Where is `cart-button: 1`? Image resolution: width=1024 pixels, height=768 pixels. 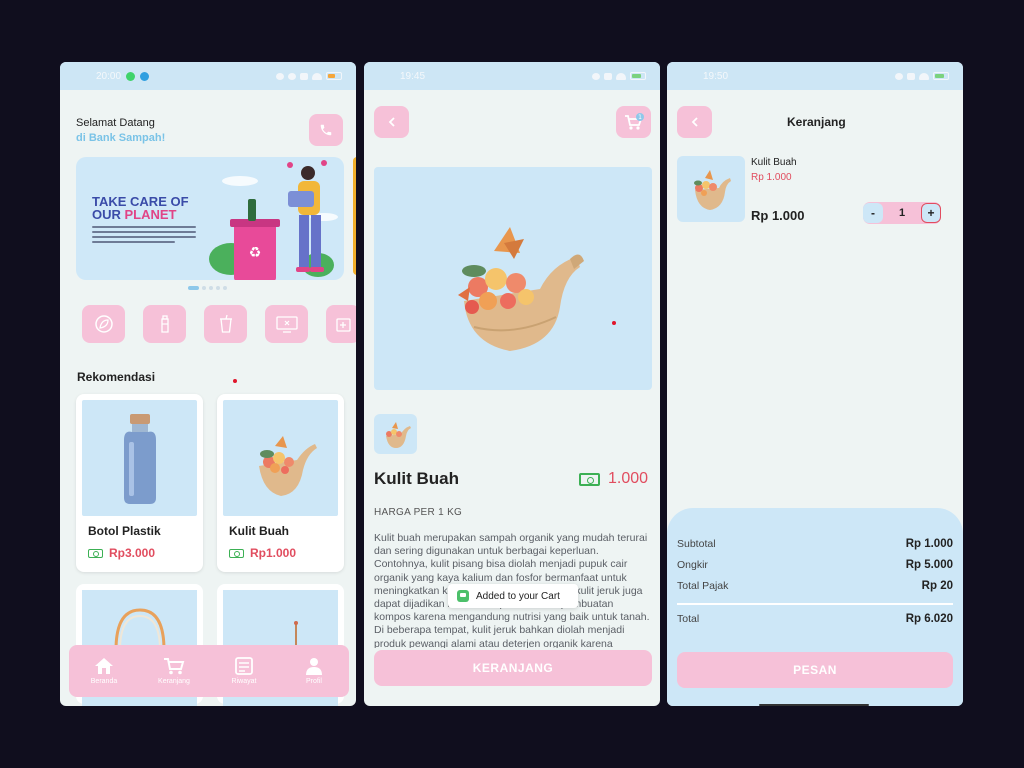
cart-button: 1 is located at coordinates (633, 122).